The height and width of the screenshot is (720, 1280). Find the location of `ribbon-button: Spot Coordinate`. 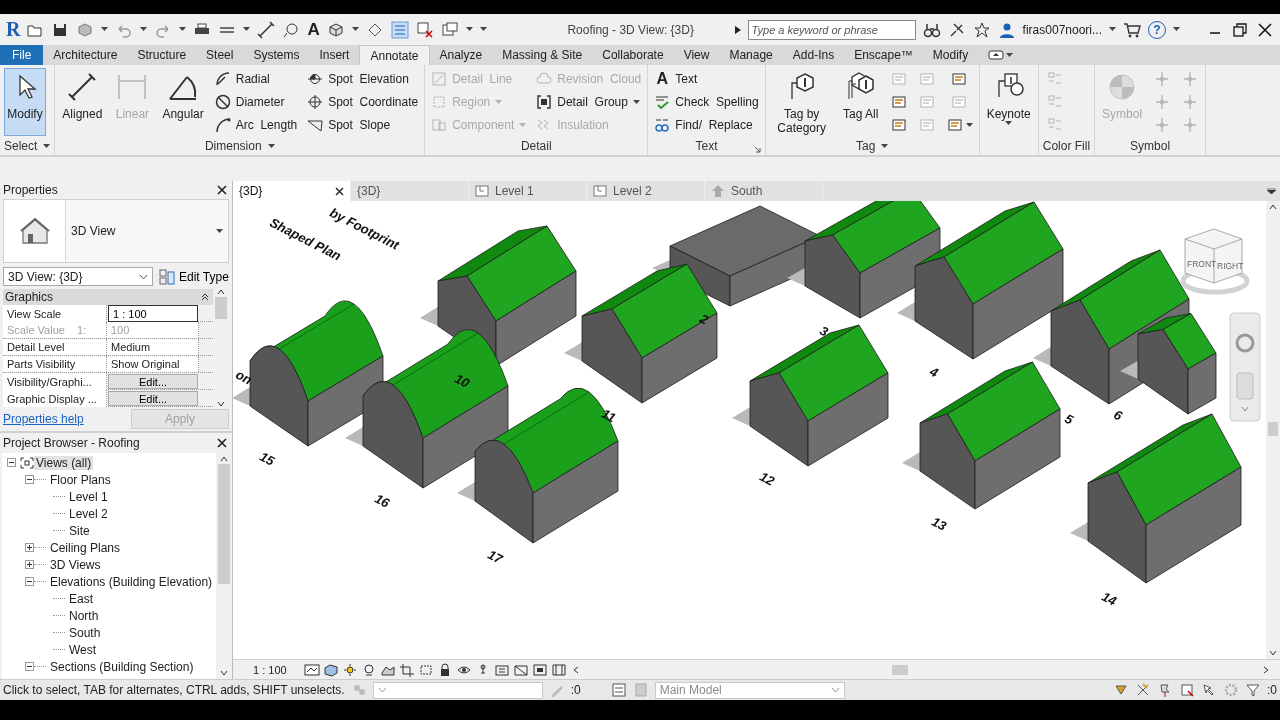

ribbon-button: Spot Coordinate is located at coordinates (363, 102).